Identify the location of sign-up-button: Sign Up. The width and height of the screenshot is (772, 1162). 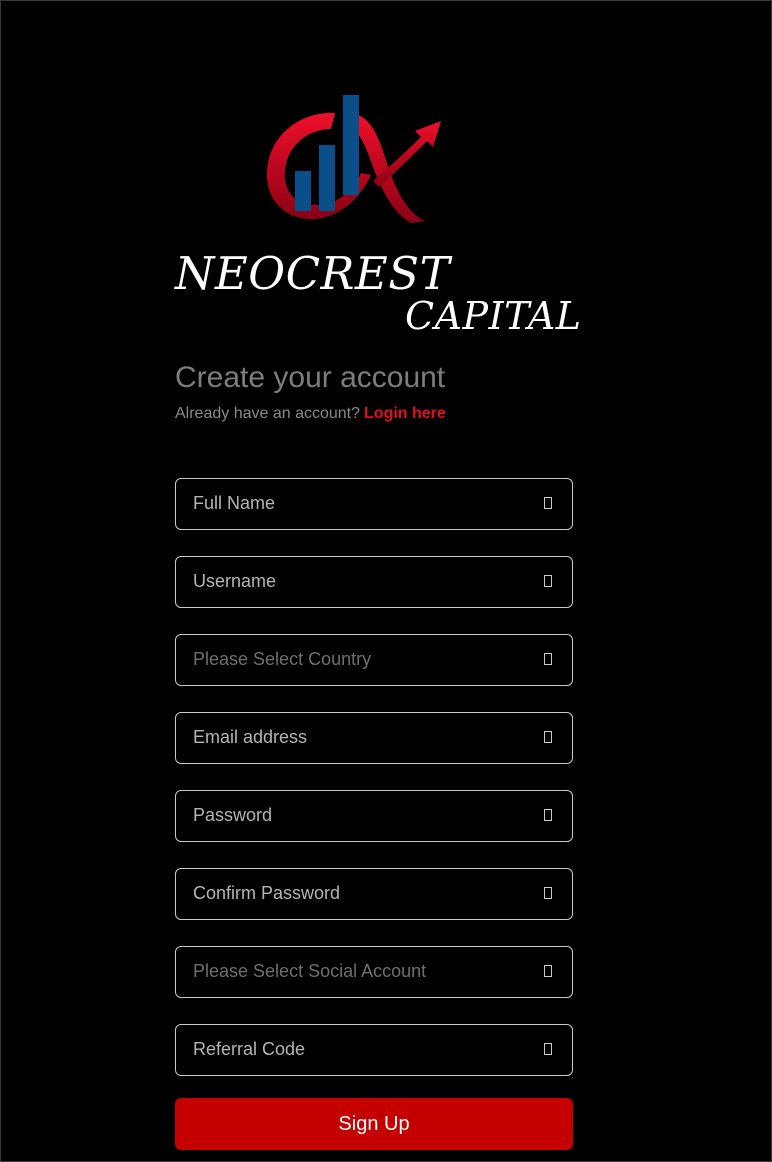
(374, 1124).